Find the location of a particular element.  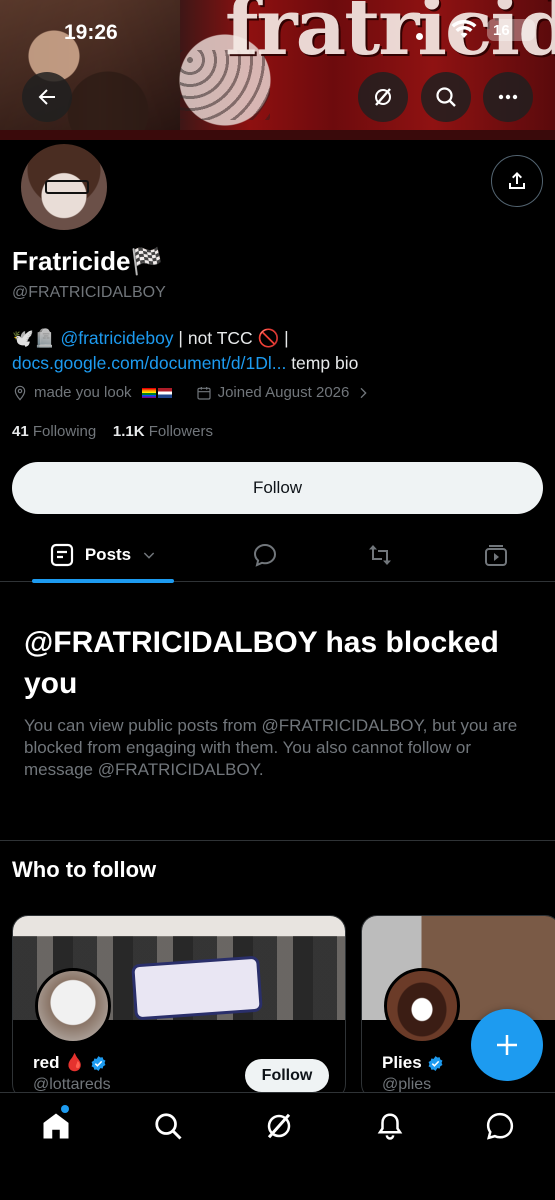

tab-posts: Posts is located at coordinates (103, 555).